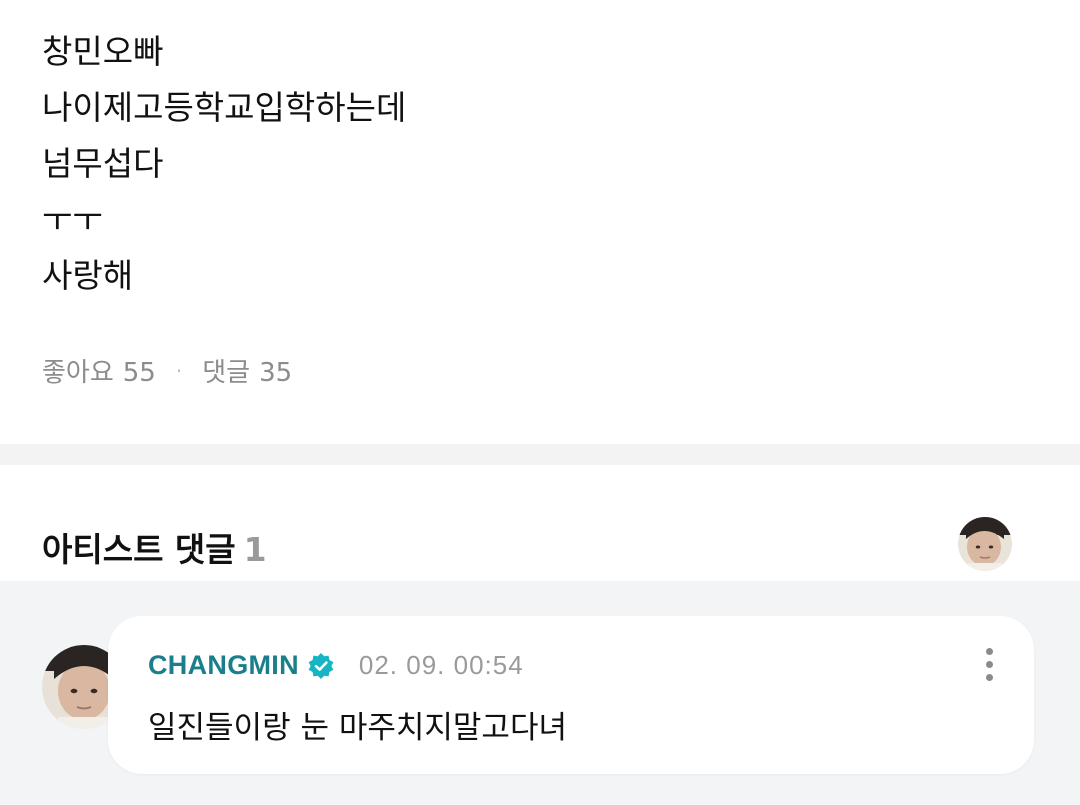 The image size is (1080, 805). I want to click on comments-stat: 댓글 35, so click(247, 370).